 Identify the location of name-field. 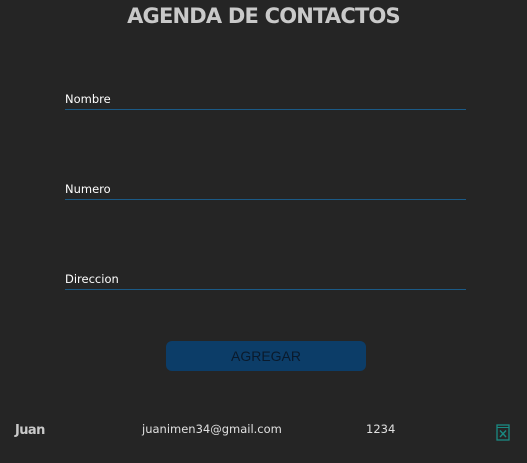
(265, 99).